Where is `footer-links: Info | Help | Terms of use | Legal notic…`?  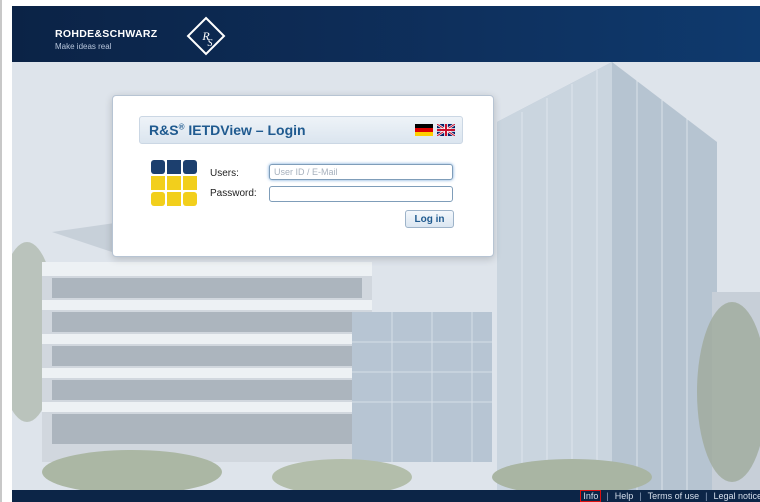 footer-links: Info | Help | Terms of use | Legal notic… is located at coordinates (670, 496).